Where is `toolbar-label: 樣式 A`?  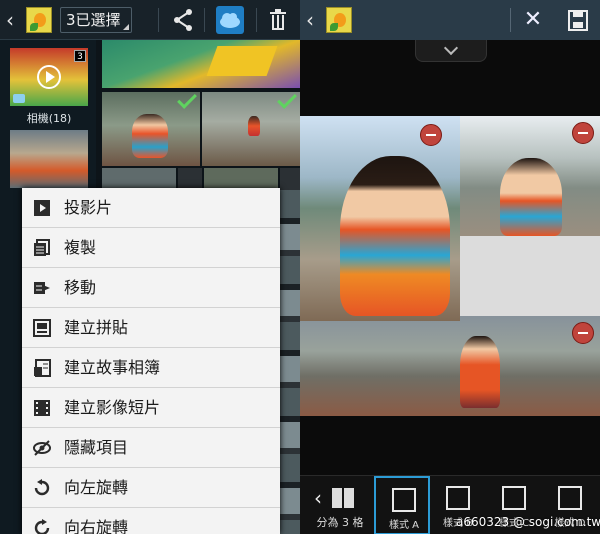 toolbar-label: 樣式 A is located at coordinates (404, 525).